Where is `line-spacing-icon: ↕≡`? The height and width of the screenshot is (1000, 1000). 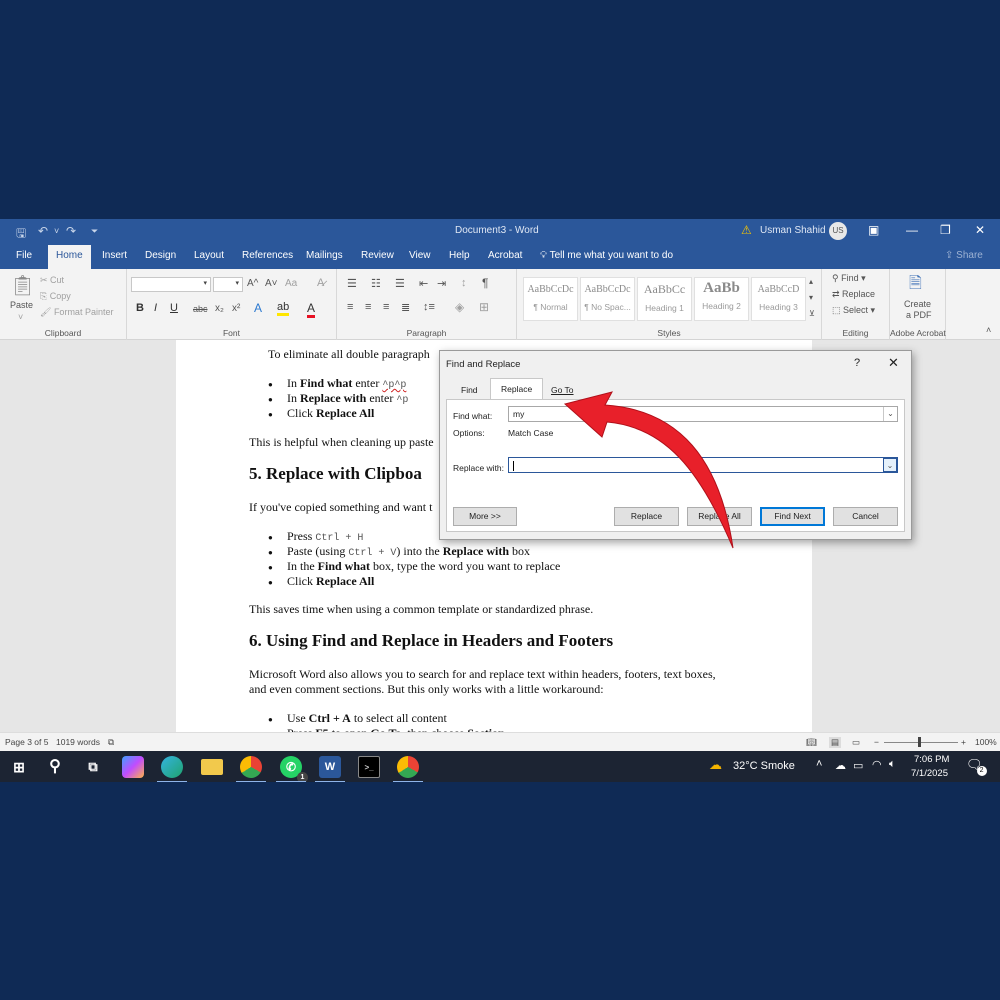
line-spacing-icon: ↕≡ is located at coordinates (429, 307).